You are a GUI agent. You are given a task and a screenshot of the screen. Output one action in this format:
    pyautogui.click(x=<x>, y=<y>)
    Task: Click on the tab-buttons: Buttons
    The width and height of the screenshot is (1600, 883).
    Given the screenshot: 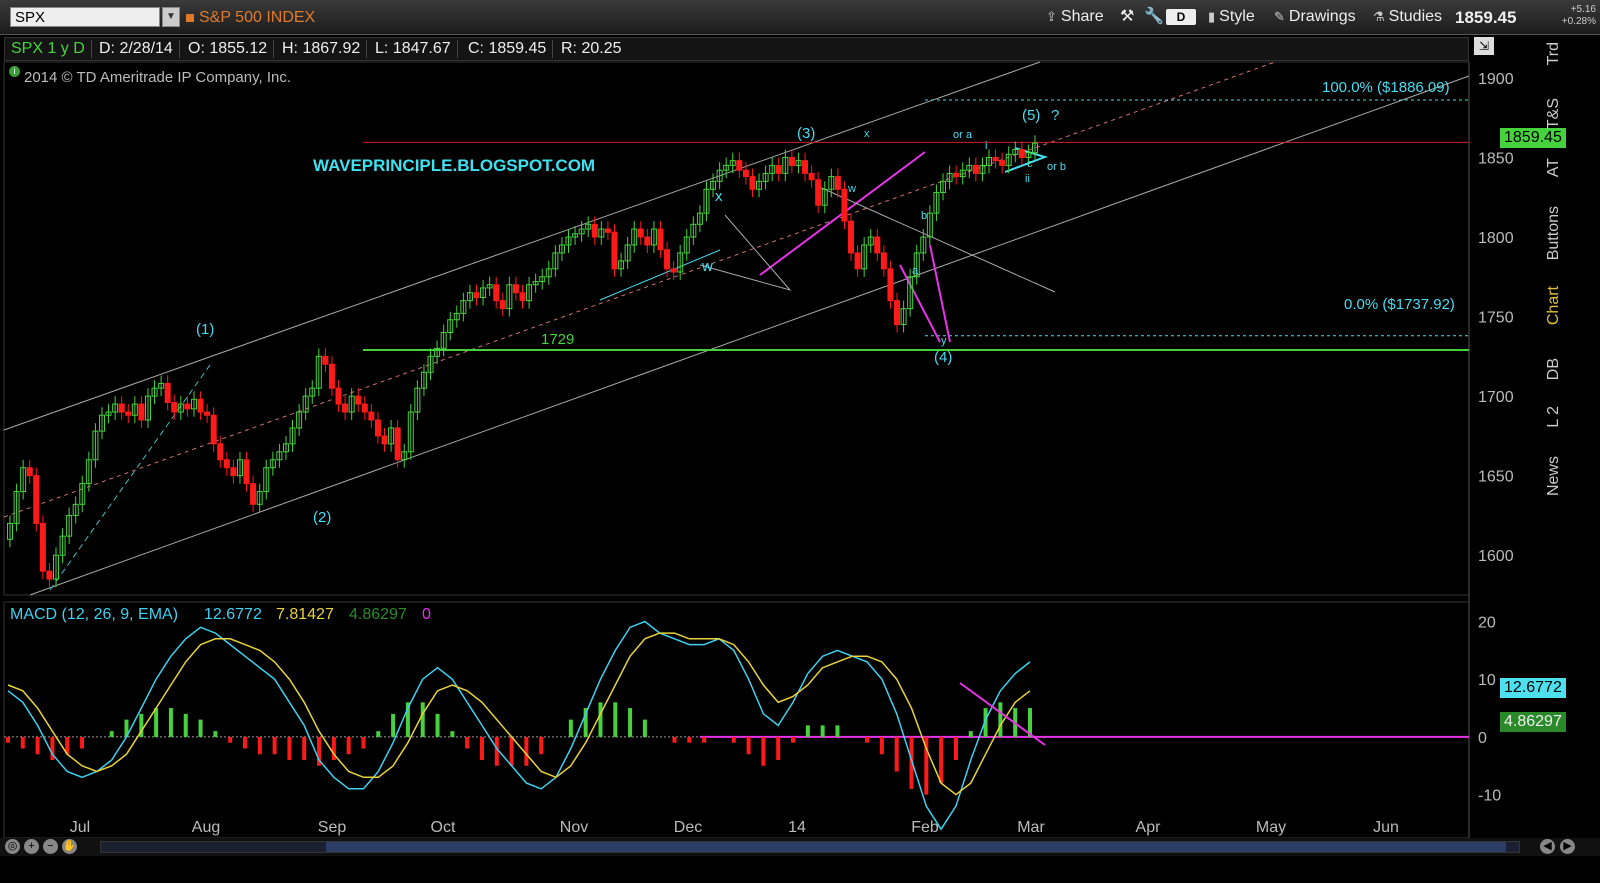 What is the action you would take?
    pyautogui.click(x=1558, y=233)
    